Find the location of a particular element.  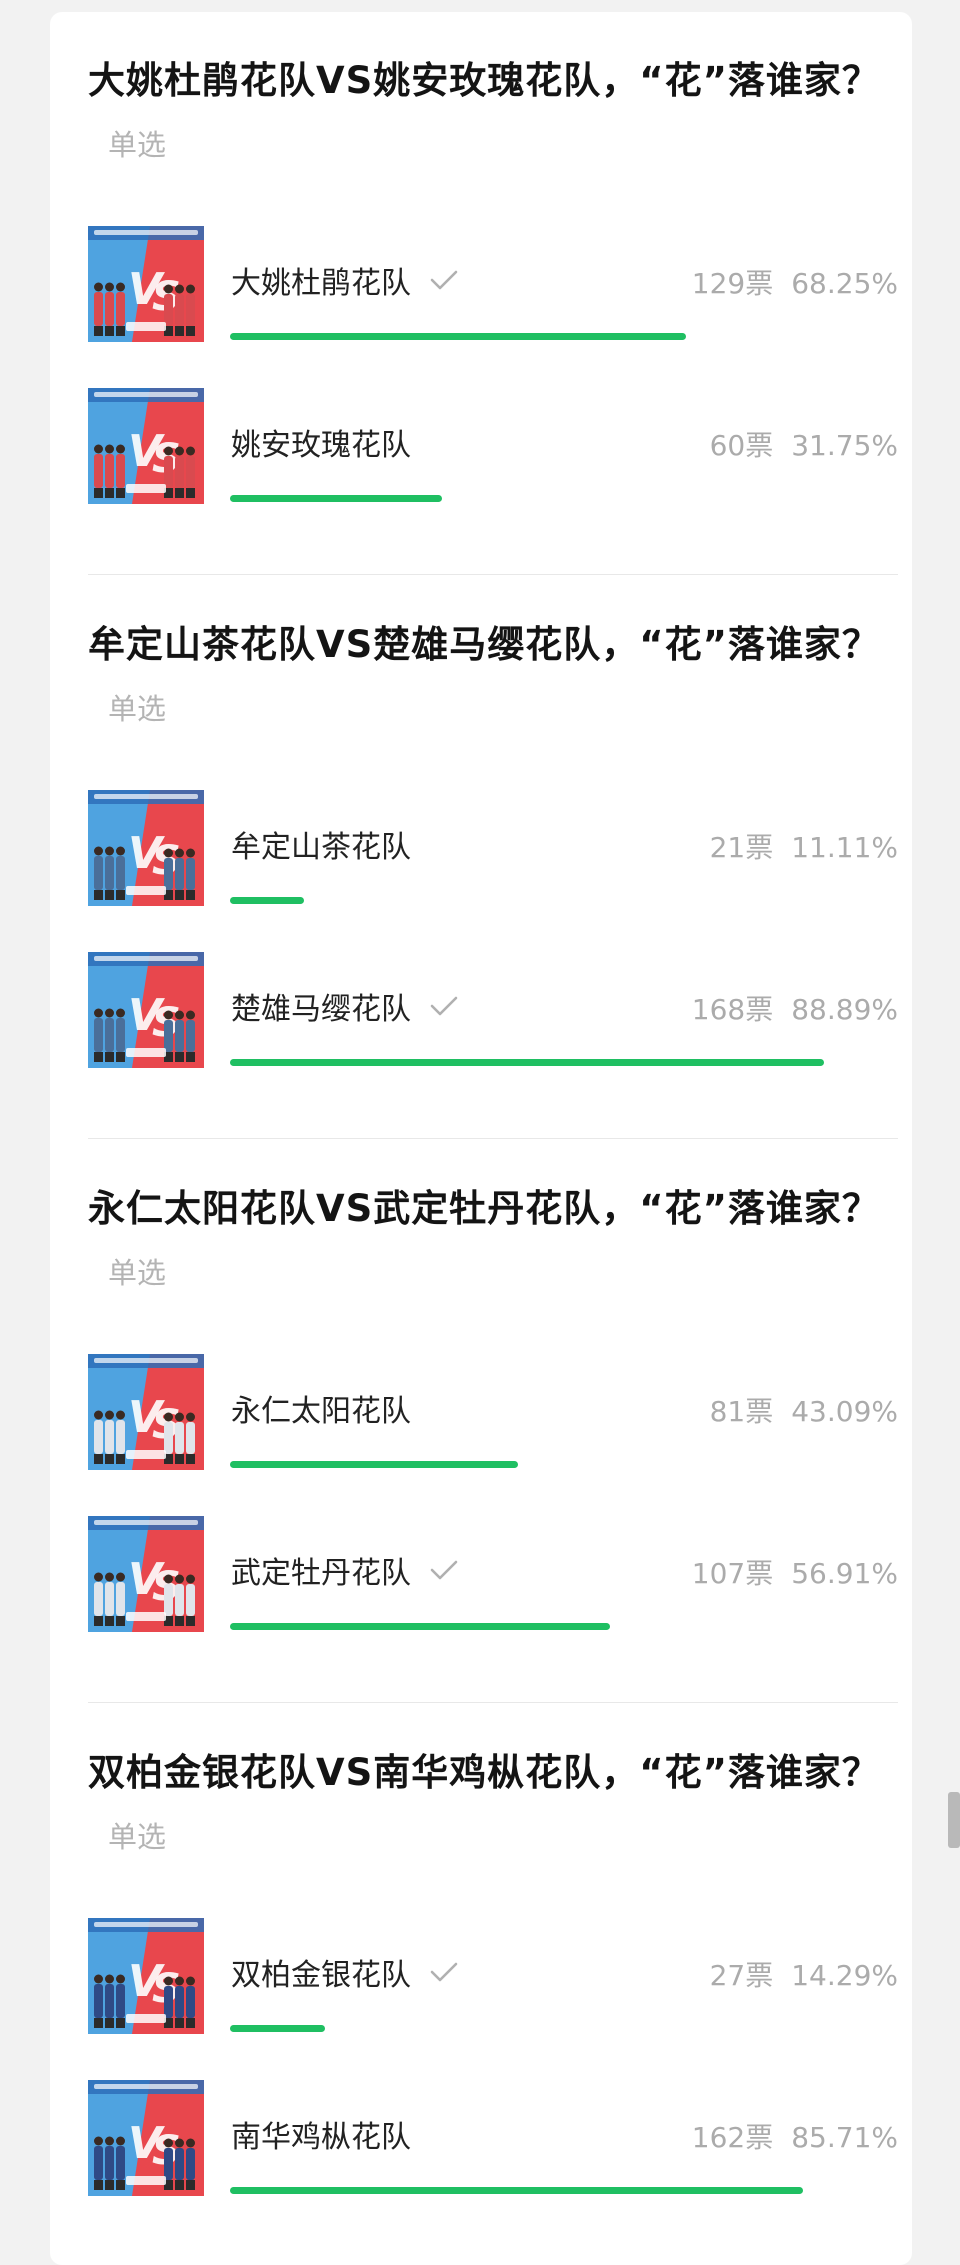

option-name: 大姚杜鹃花队 is located at coordinates (321, 283).